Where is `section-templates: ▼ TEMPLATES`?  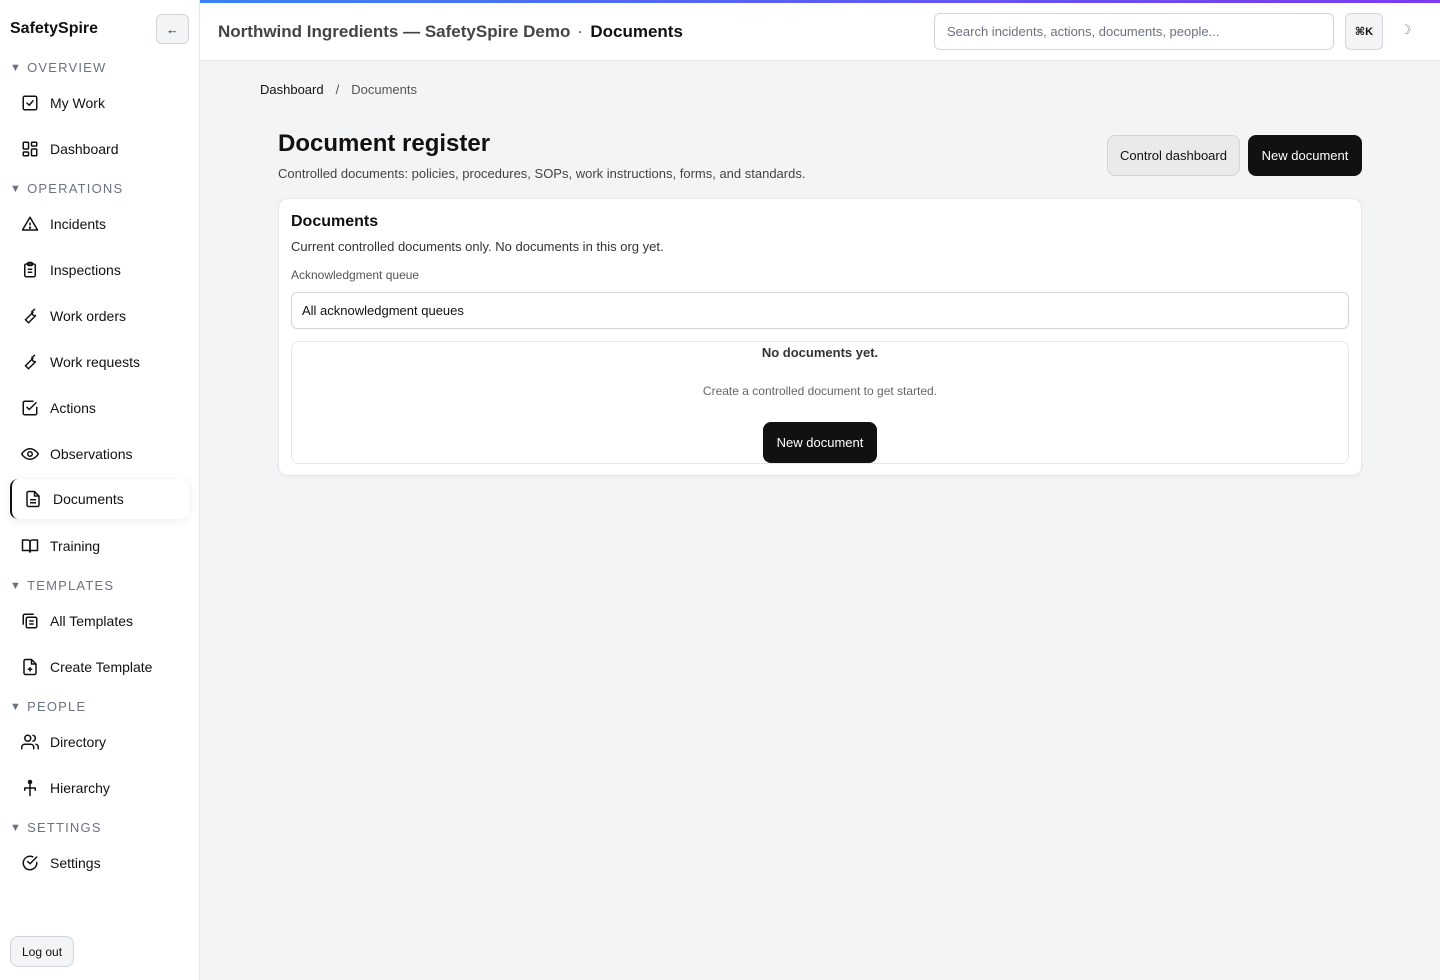
section-templates: ▼ TEMPLATES is located at coordinates (62, 585).